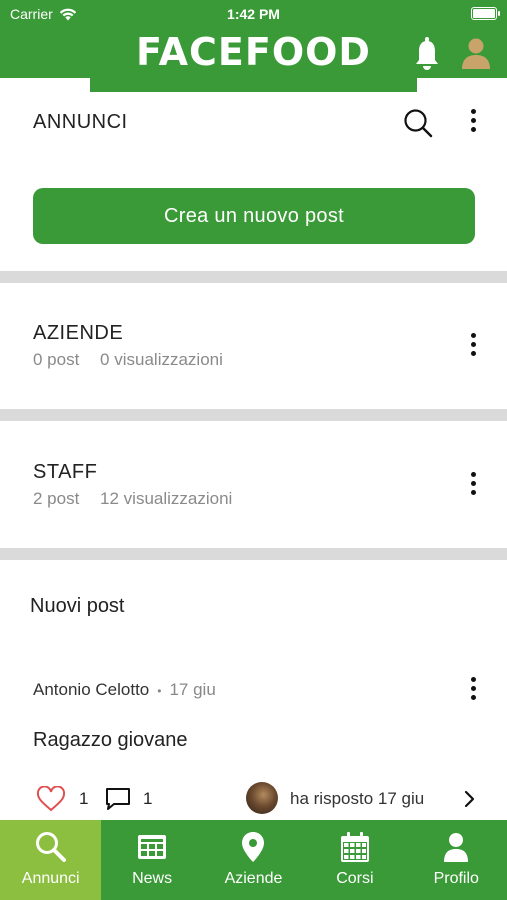  Describe the element at coordinates (152, 847) in the screenshot. I see `newspaper-icon` at that location.